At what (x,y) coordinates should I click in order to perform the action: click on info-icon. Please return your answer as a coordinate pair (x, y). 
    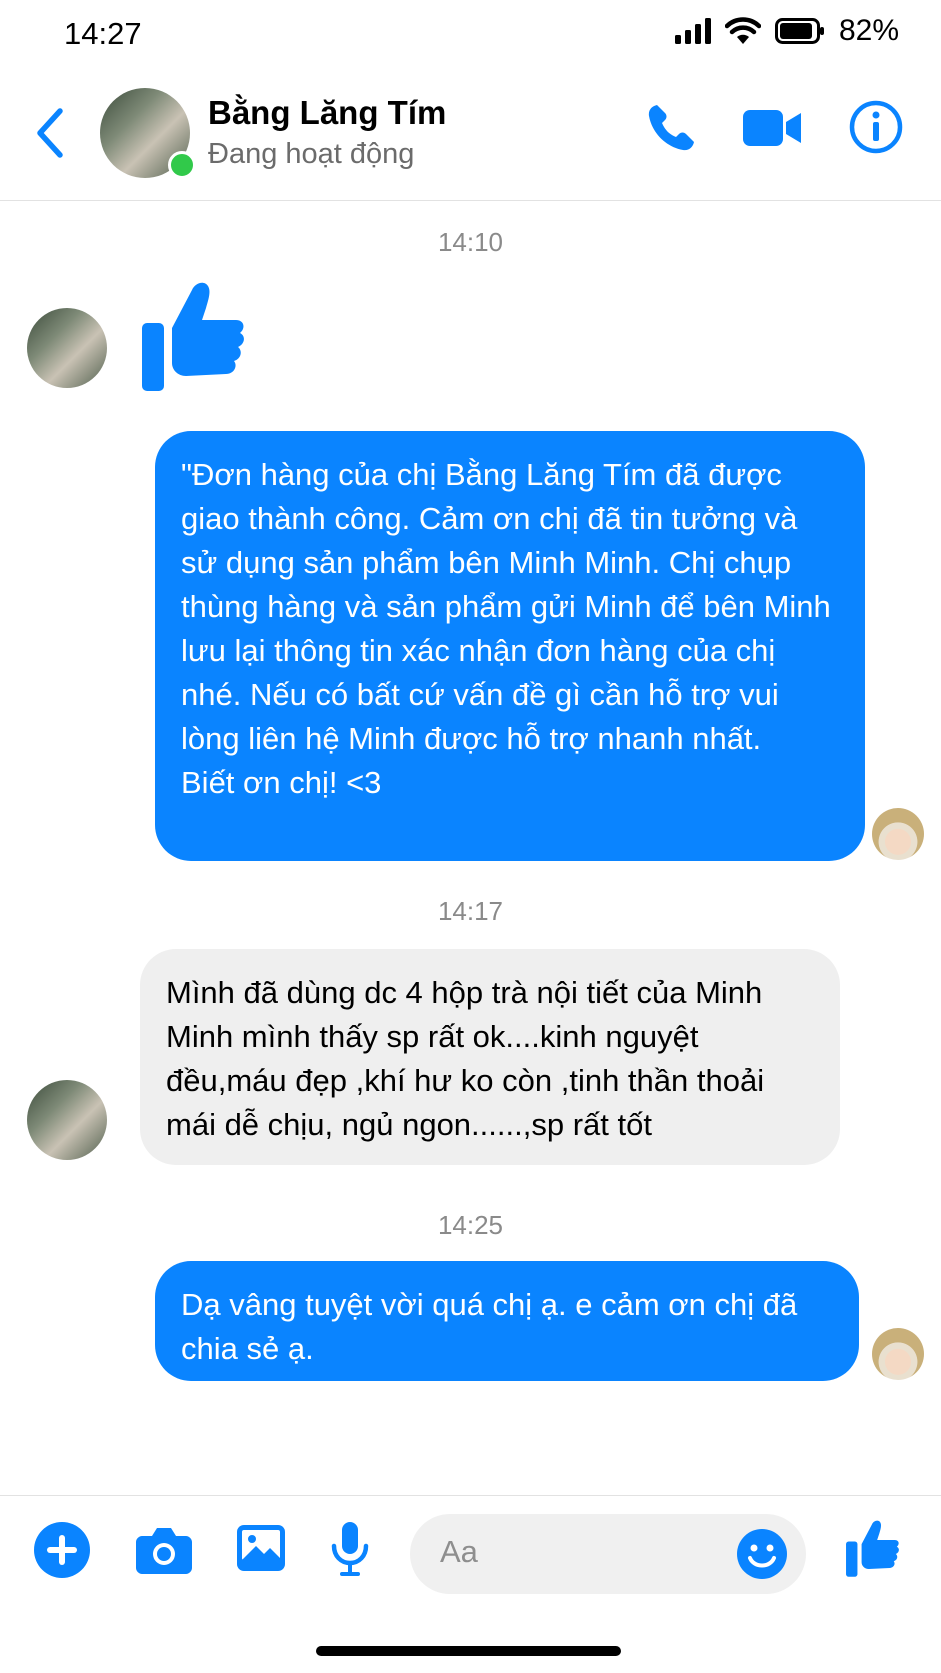
    Looking at the image, I should click on (876, 127).